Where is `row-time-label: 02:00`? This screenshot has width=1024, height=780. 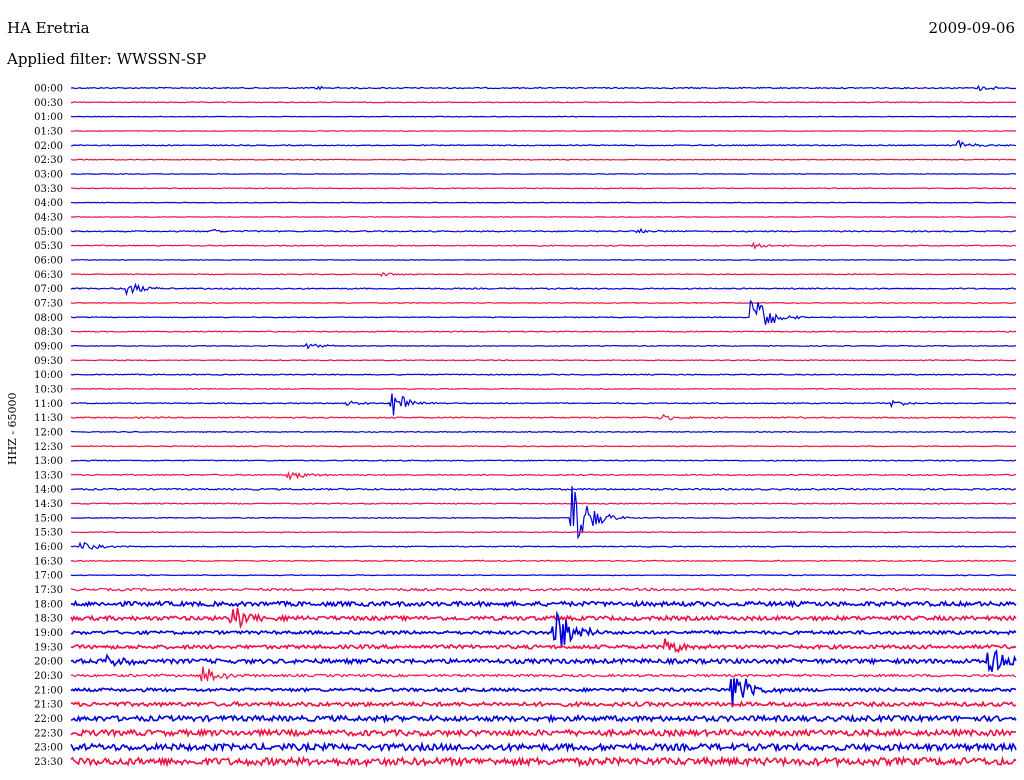 row-time-label: 02:00 is located at coordinates (48, 146).